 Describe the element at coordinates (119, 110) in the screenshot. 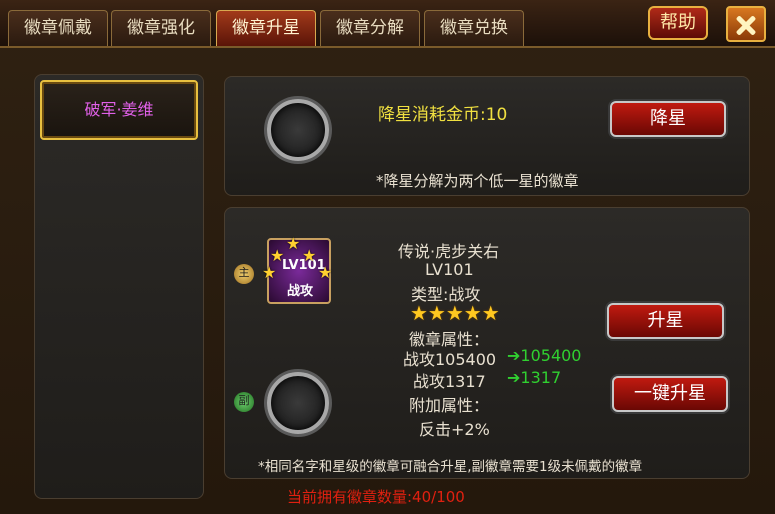

I see `hero-list-item: 破军·姜维` at that location.